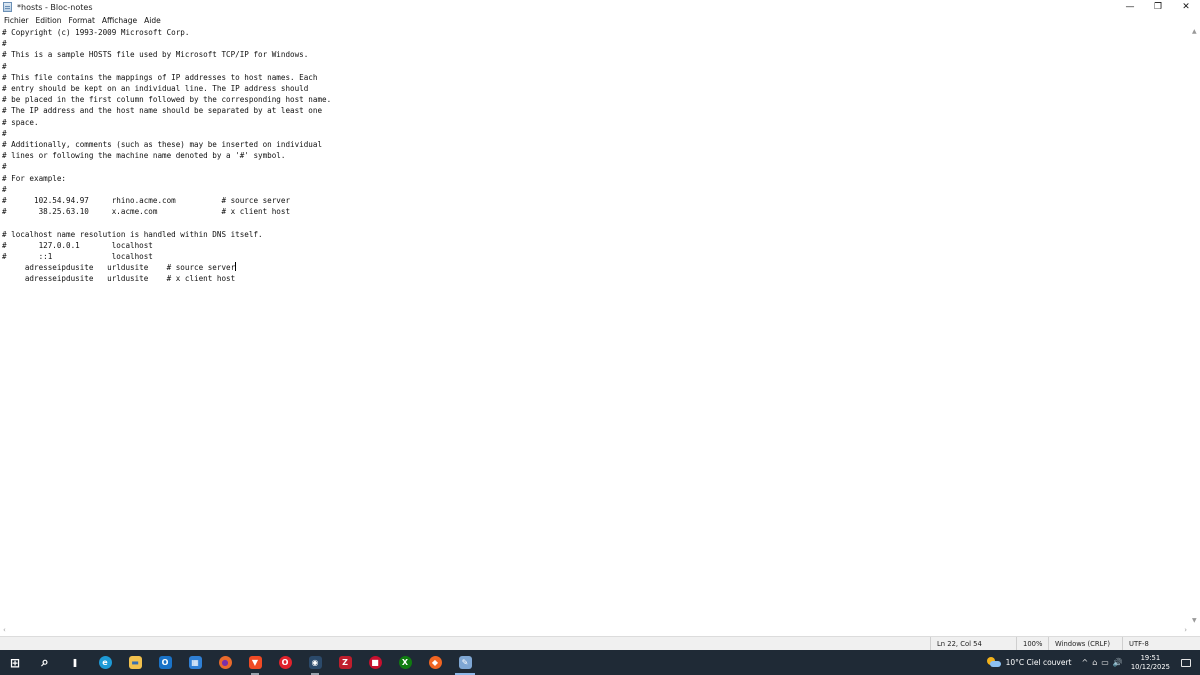  Describe the element at coordinates (55, 7) in the screenshot. I see `window-title: *hosts - Bloc-notes` at that location.